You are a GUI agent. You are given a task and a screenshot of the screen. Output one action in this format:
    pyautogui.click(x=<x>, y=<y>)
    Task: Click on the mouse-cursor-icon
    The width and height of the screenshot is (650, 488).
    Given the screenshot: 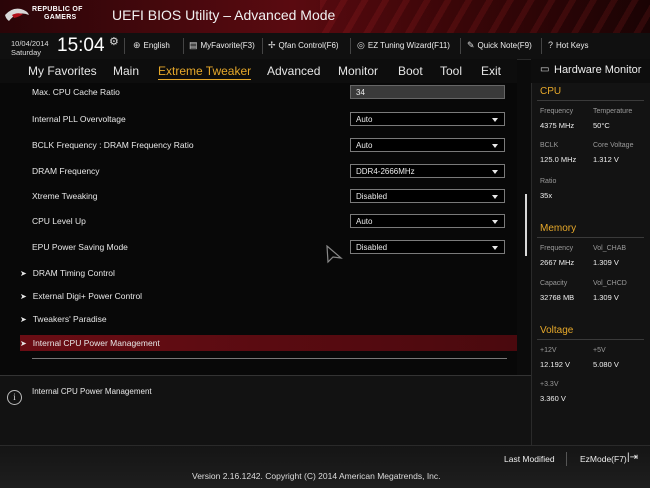 What is the action you would take?
    pyautogui.click(x=334, y=254)
    